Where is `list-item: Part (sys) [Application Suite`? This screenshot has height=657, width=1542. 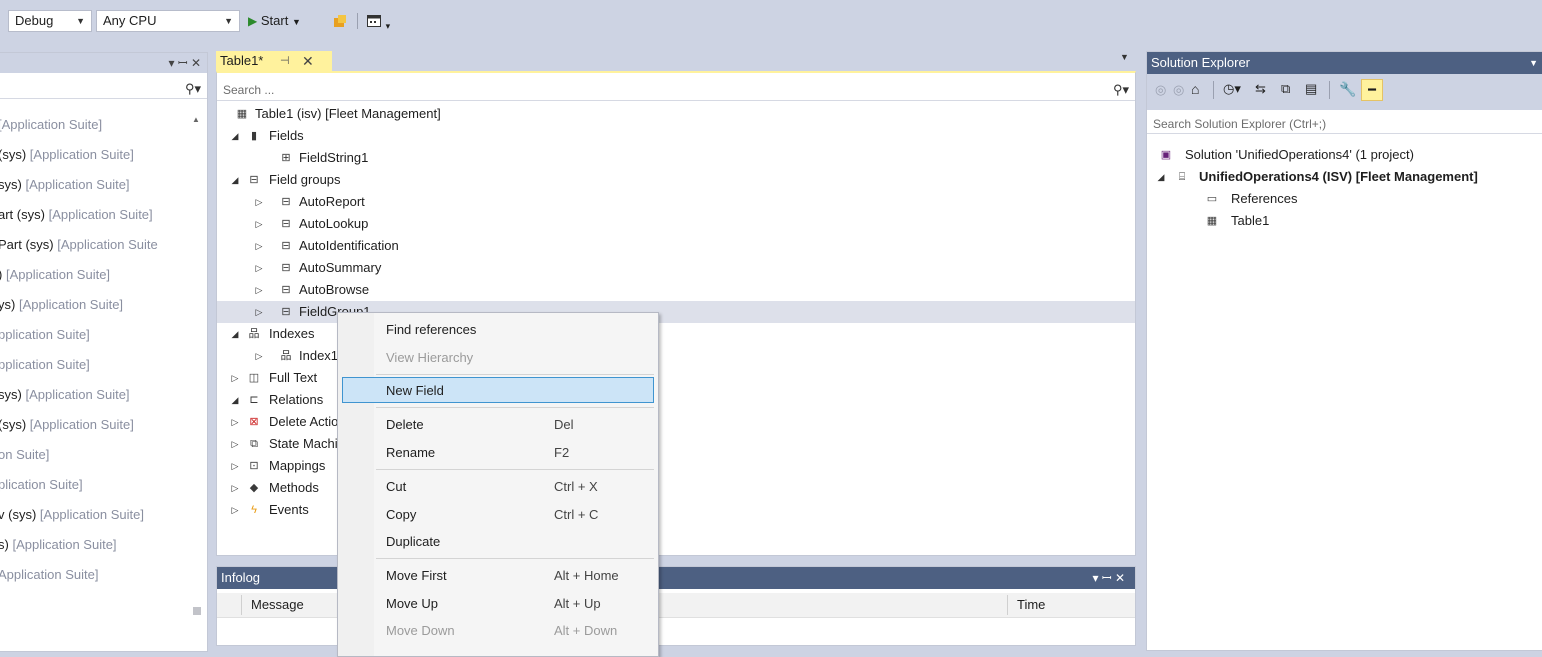
list-item: Part (sys) [Application Suite is located at coordinates (79, 245).